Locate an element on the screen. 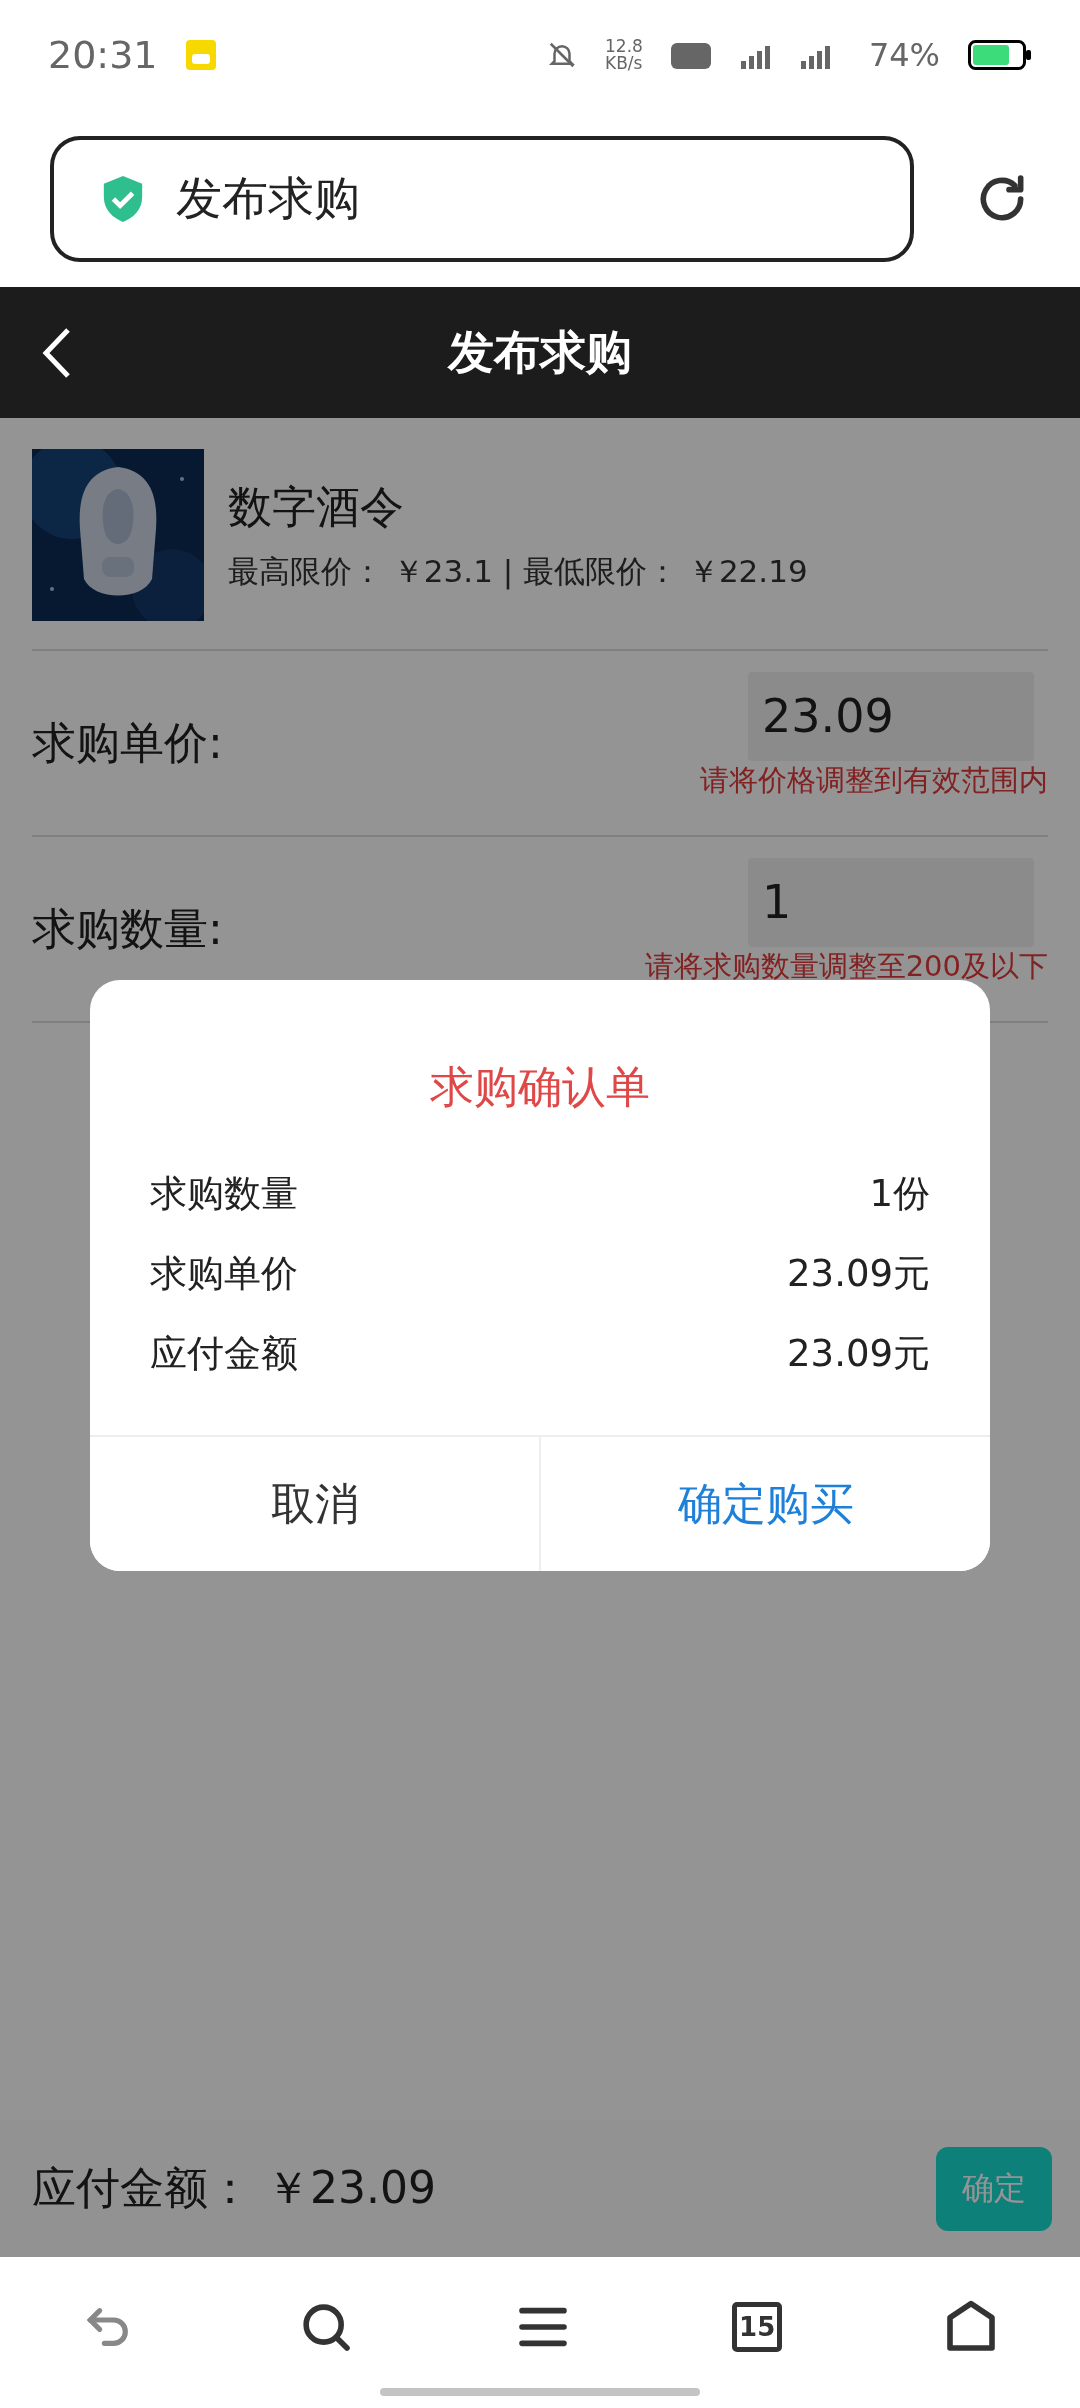 The height and width of the screenshot is (2408, 1080). price-limits: 最高限价： ￥23.1 | 最低限价： ￥22.19 is located at coordinates (518, 571).